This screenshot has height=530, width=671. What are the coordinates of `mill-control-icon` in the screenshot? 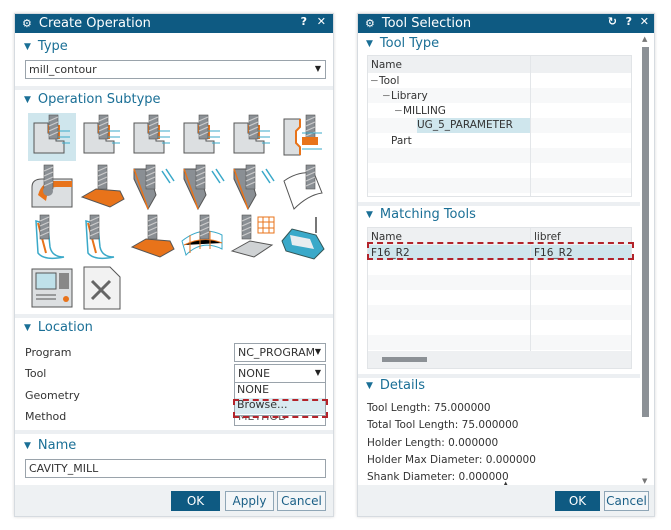 It's located at (52, 287).